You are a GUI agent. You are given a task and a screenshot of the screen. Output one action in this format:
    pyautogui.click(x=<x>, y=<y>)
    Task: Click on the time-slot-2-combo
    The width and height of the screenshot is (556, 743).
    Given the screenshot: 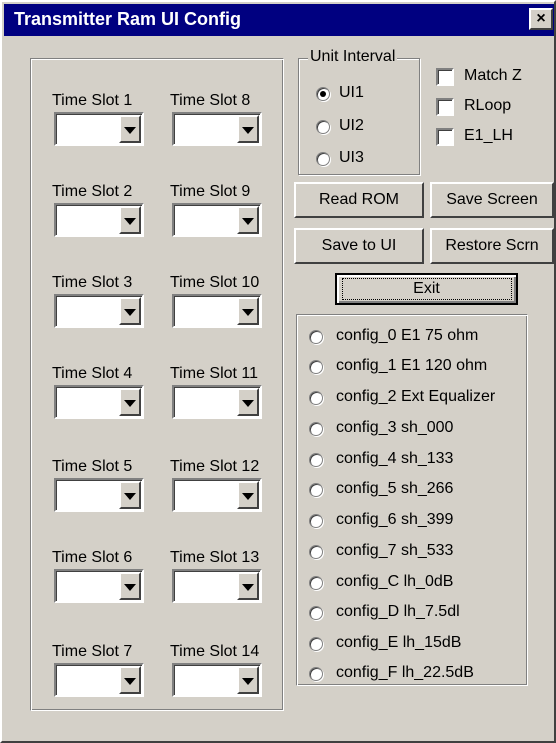 What is the action you would take?
    pyautogui.click(x=99, y=220)
    